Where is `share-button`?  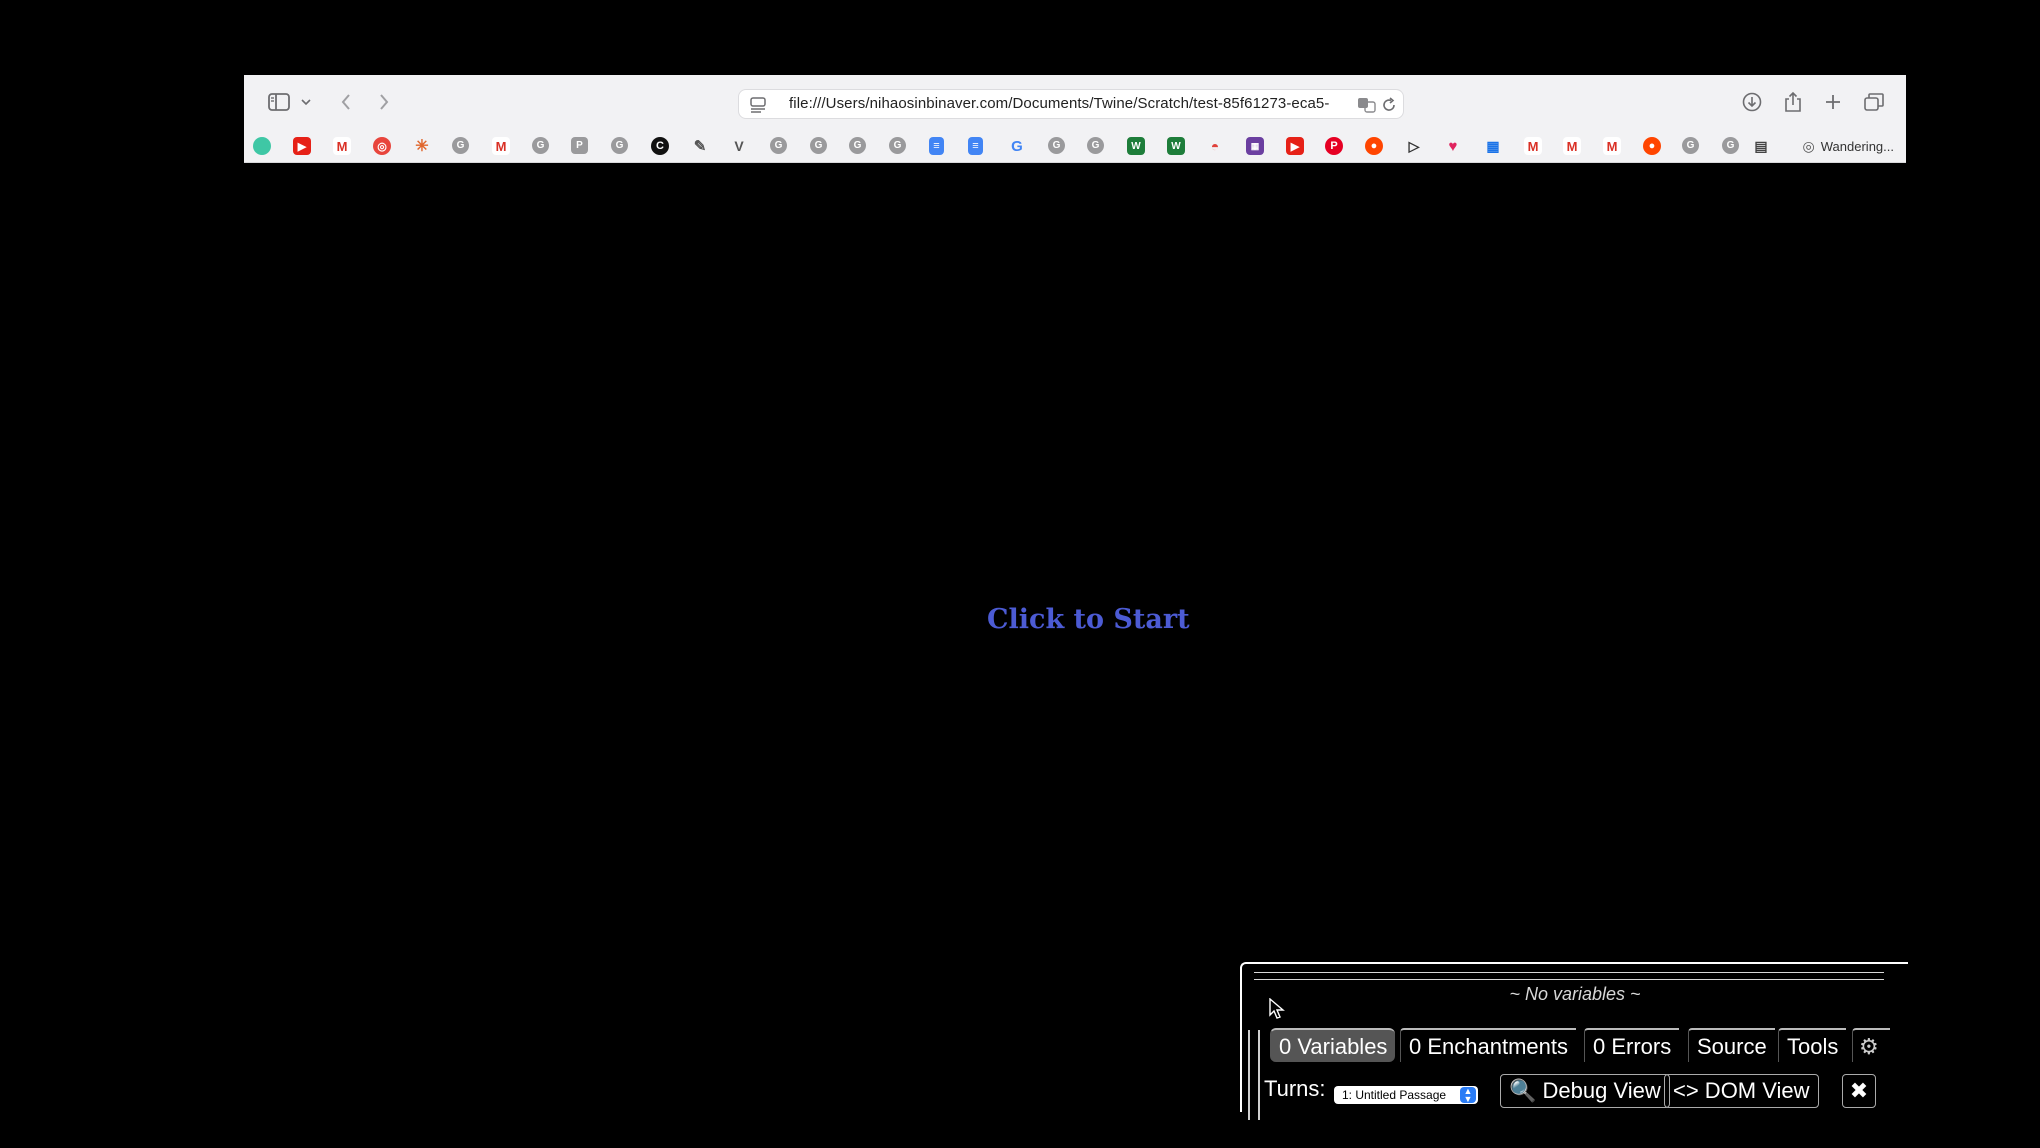 share-button is located at coordinates (1793, 102).